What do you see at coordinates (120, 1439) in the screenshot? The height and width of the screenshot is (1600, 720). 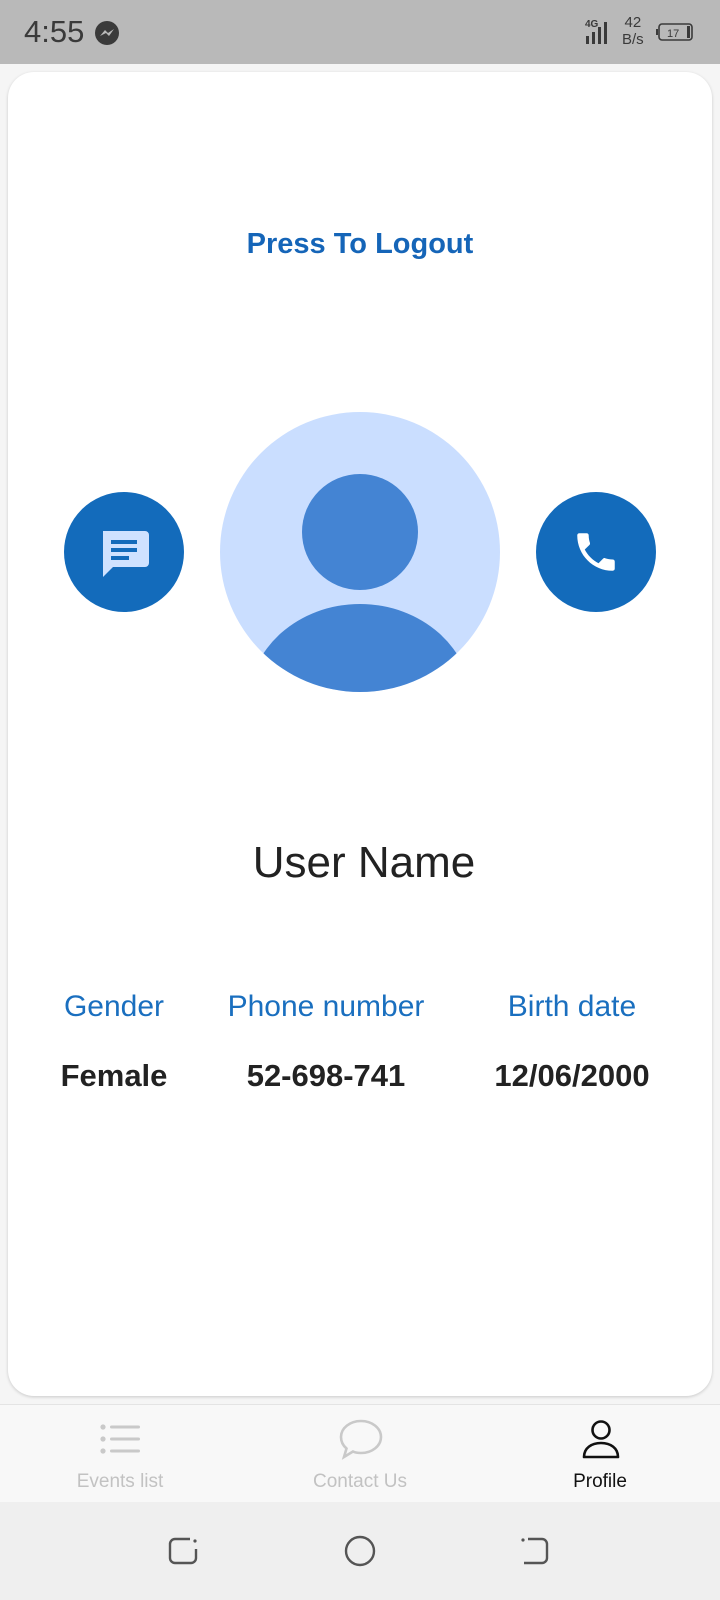 I see `list-icon` at bounding box center [120, 1439].